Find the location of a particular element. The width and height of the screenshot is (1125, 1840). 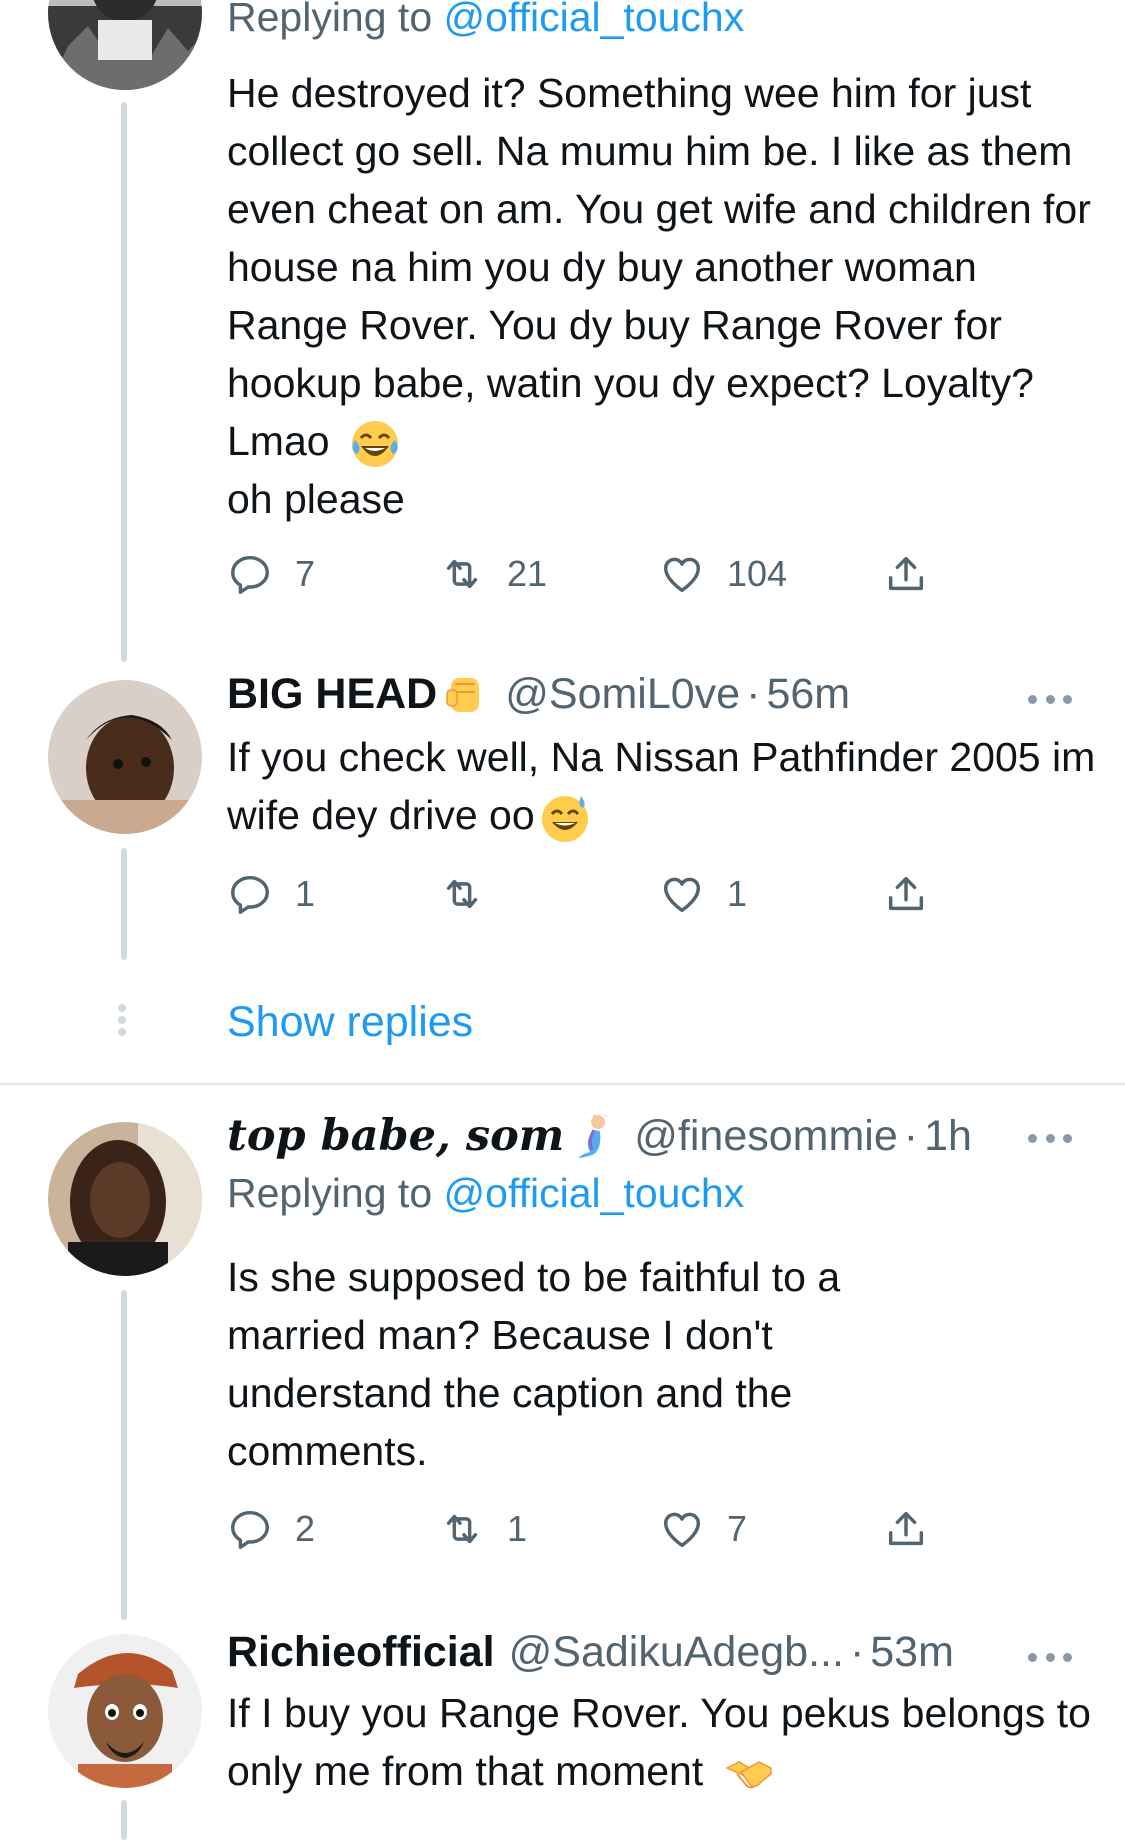

user-handle: @SomiL0ve is located at coordinates (622, 694).